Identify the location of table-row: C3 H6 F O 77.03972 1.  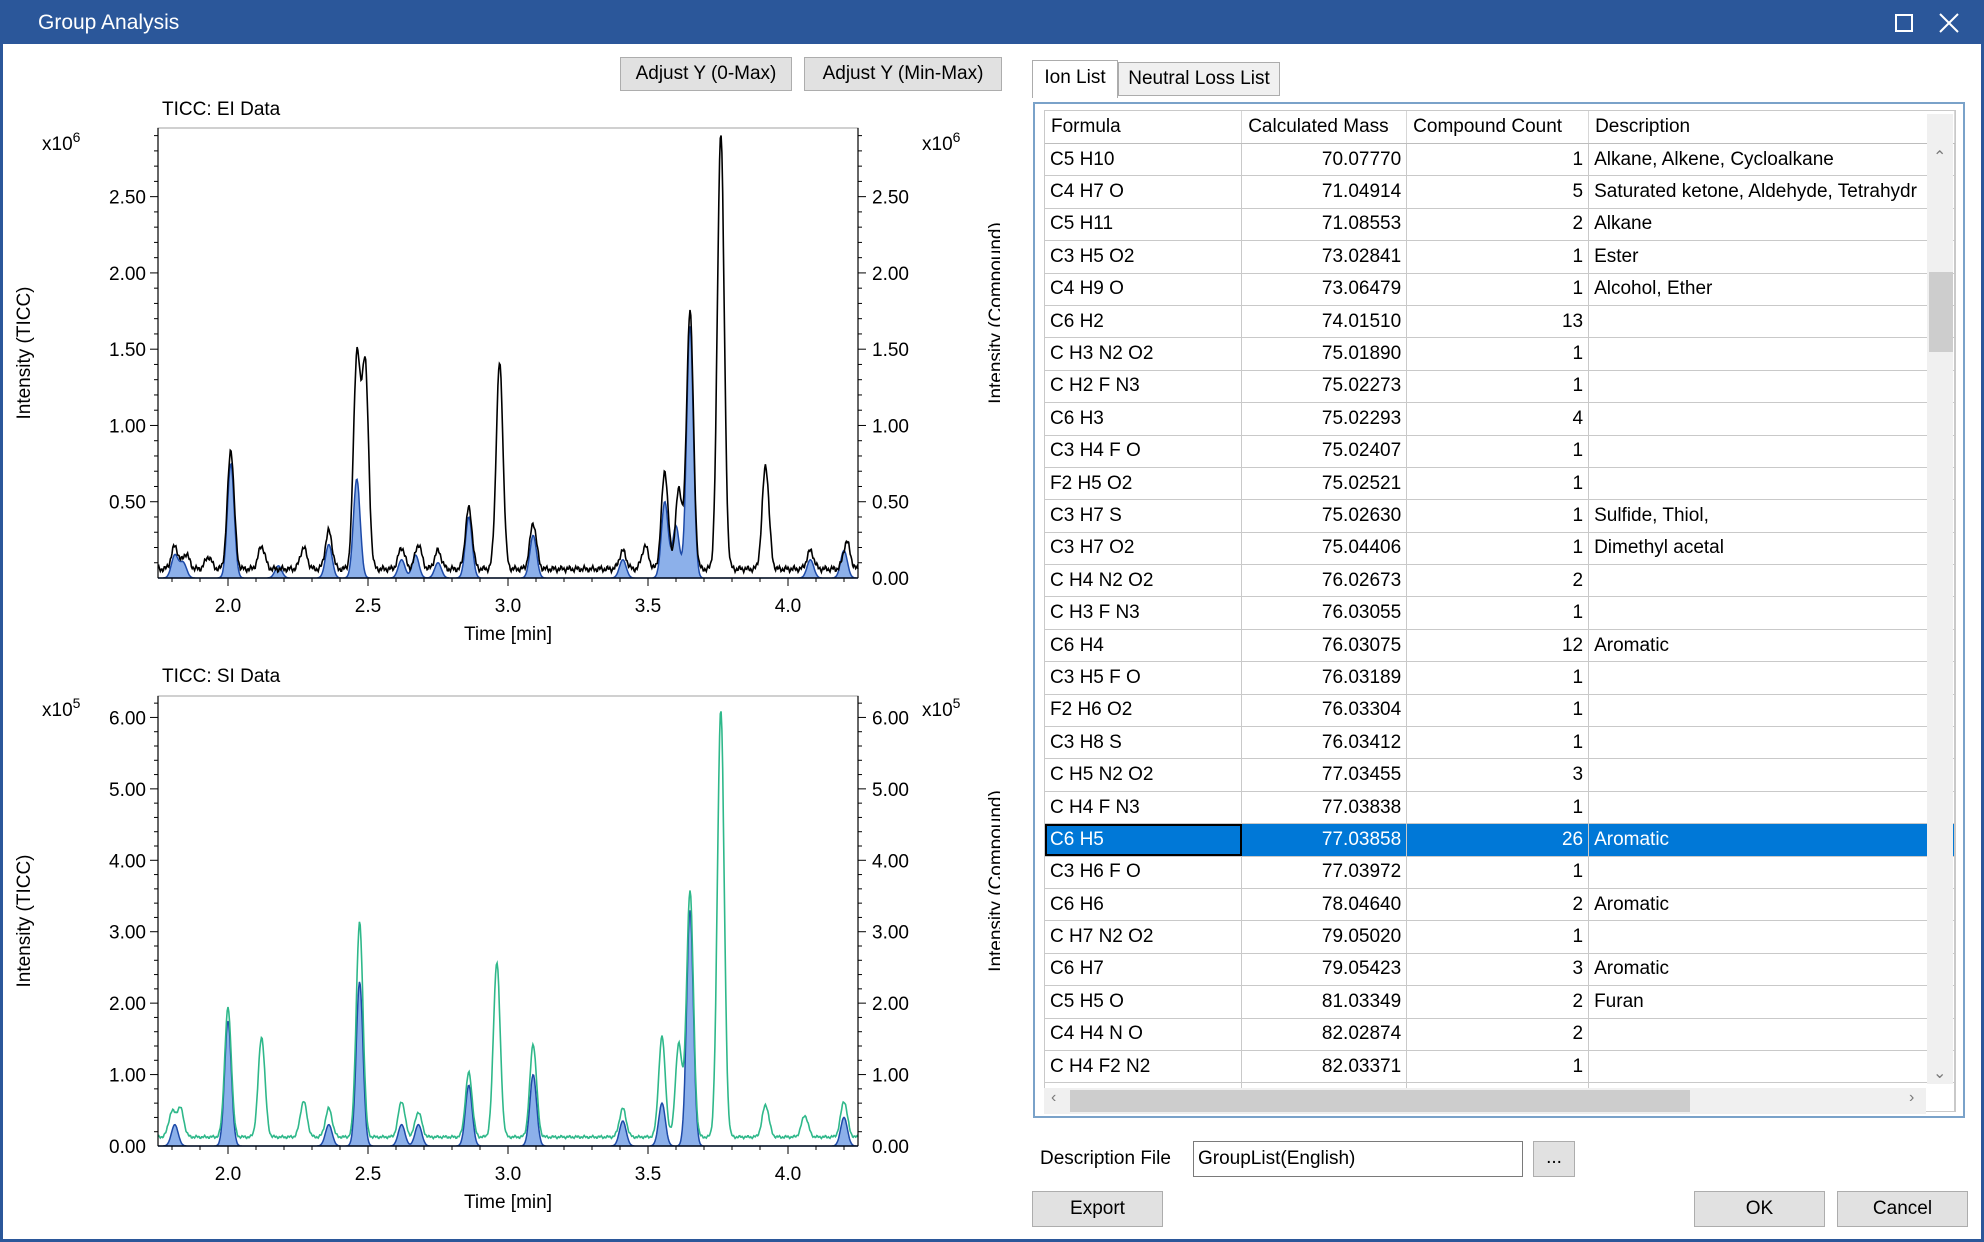
(1500, 872).